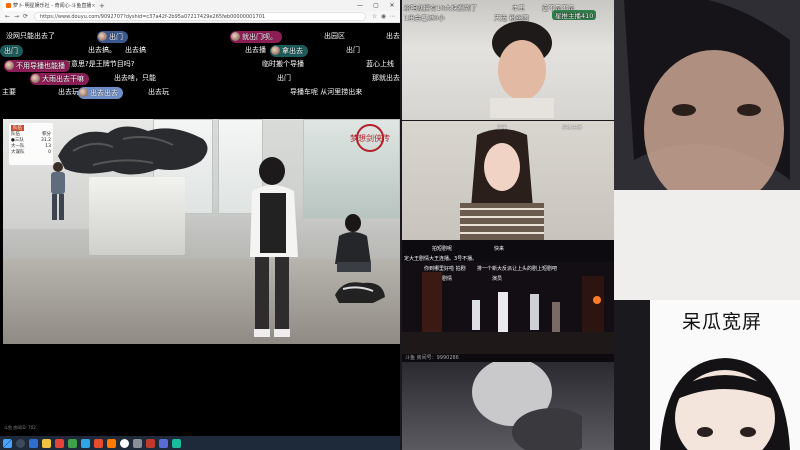 The width and height of the screenshot is (800, 450). I want to click on danmaku-item: 拿出去, so click(289, 51).